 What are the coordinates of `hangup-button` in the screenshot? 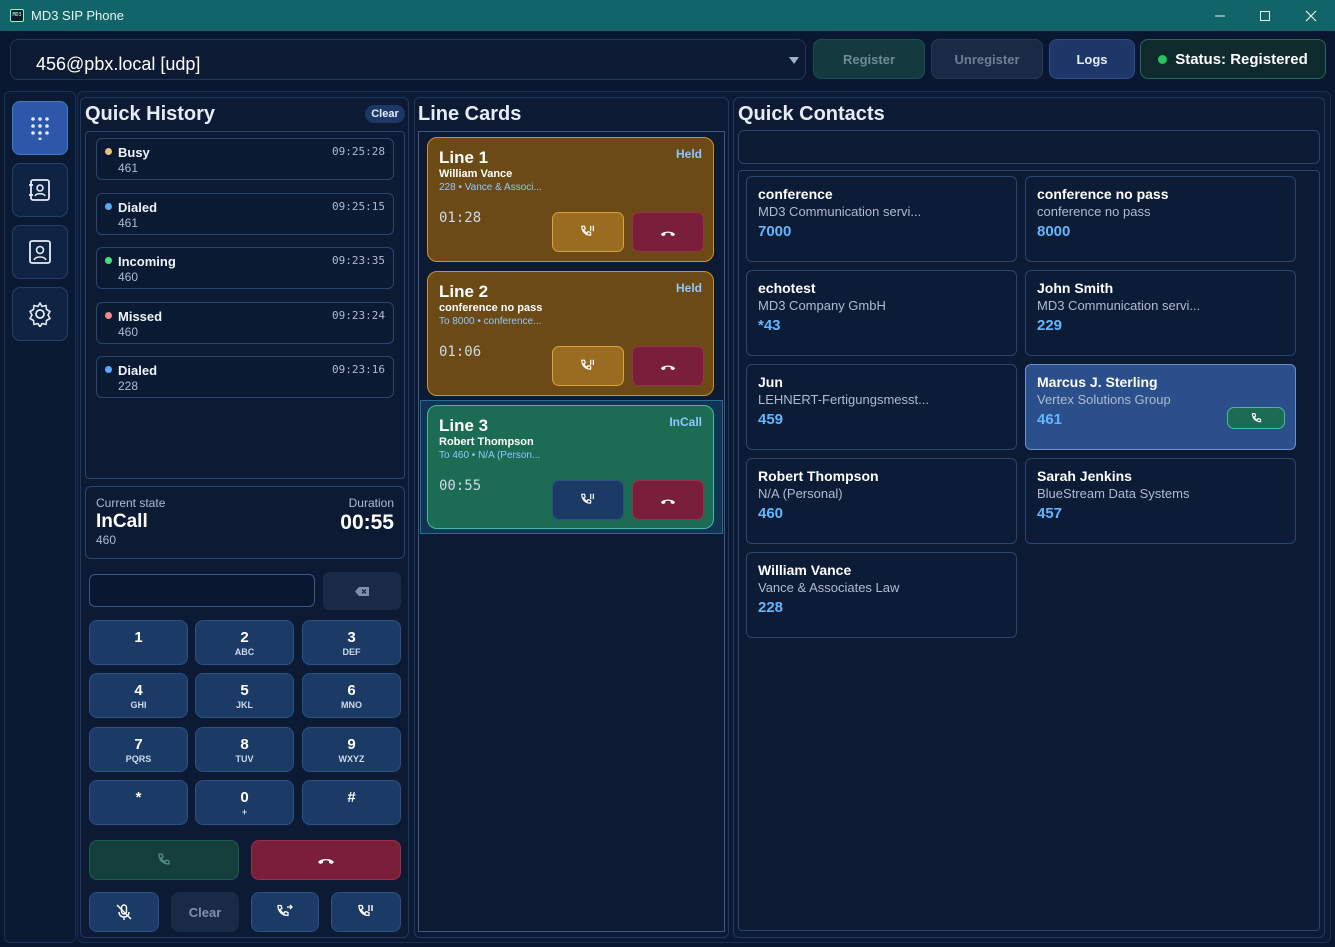 It's located at (326, 860).